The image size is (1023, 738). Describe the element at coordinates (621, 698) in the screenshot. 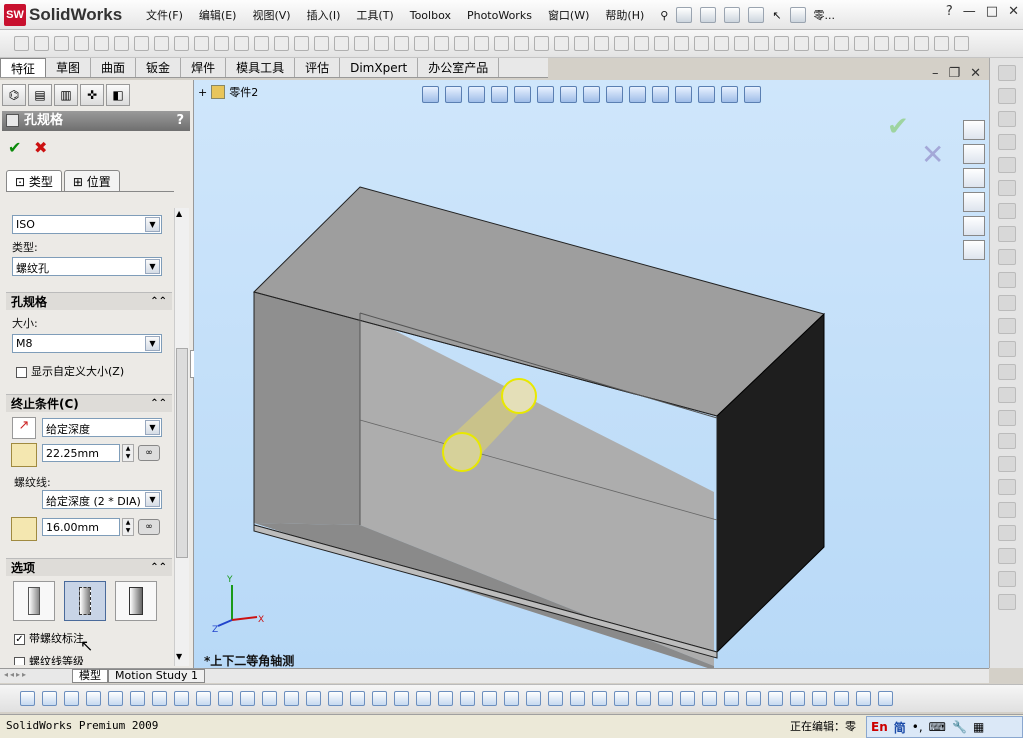

I see `bottom-tool-28-icon` at that location.